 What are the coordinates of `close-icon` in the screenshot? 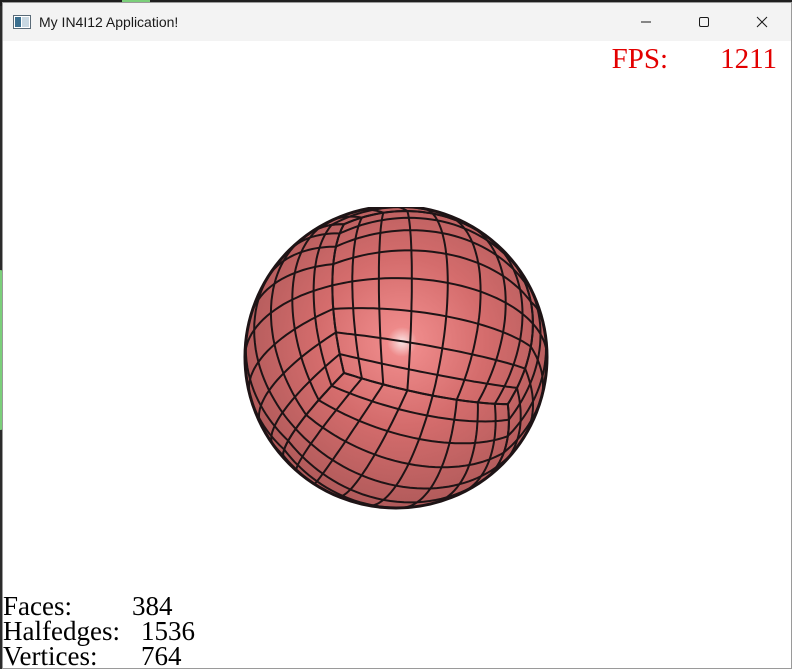 It's located at (762, 22).